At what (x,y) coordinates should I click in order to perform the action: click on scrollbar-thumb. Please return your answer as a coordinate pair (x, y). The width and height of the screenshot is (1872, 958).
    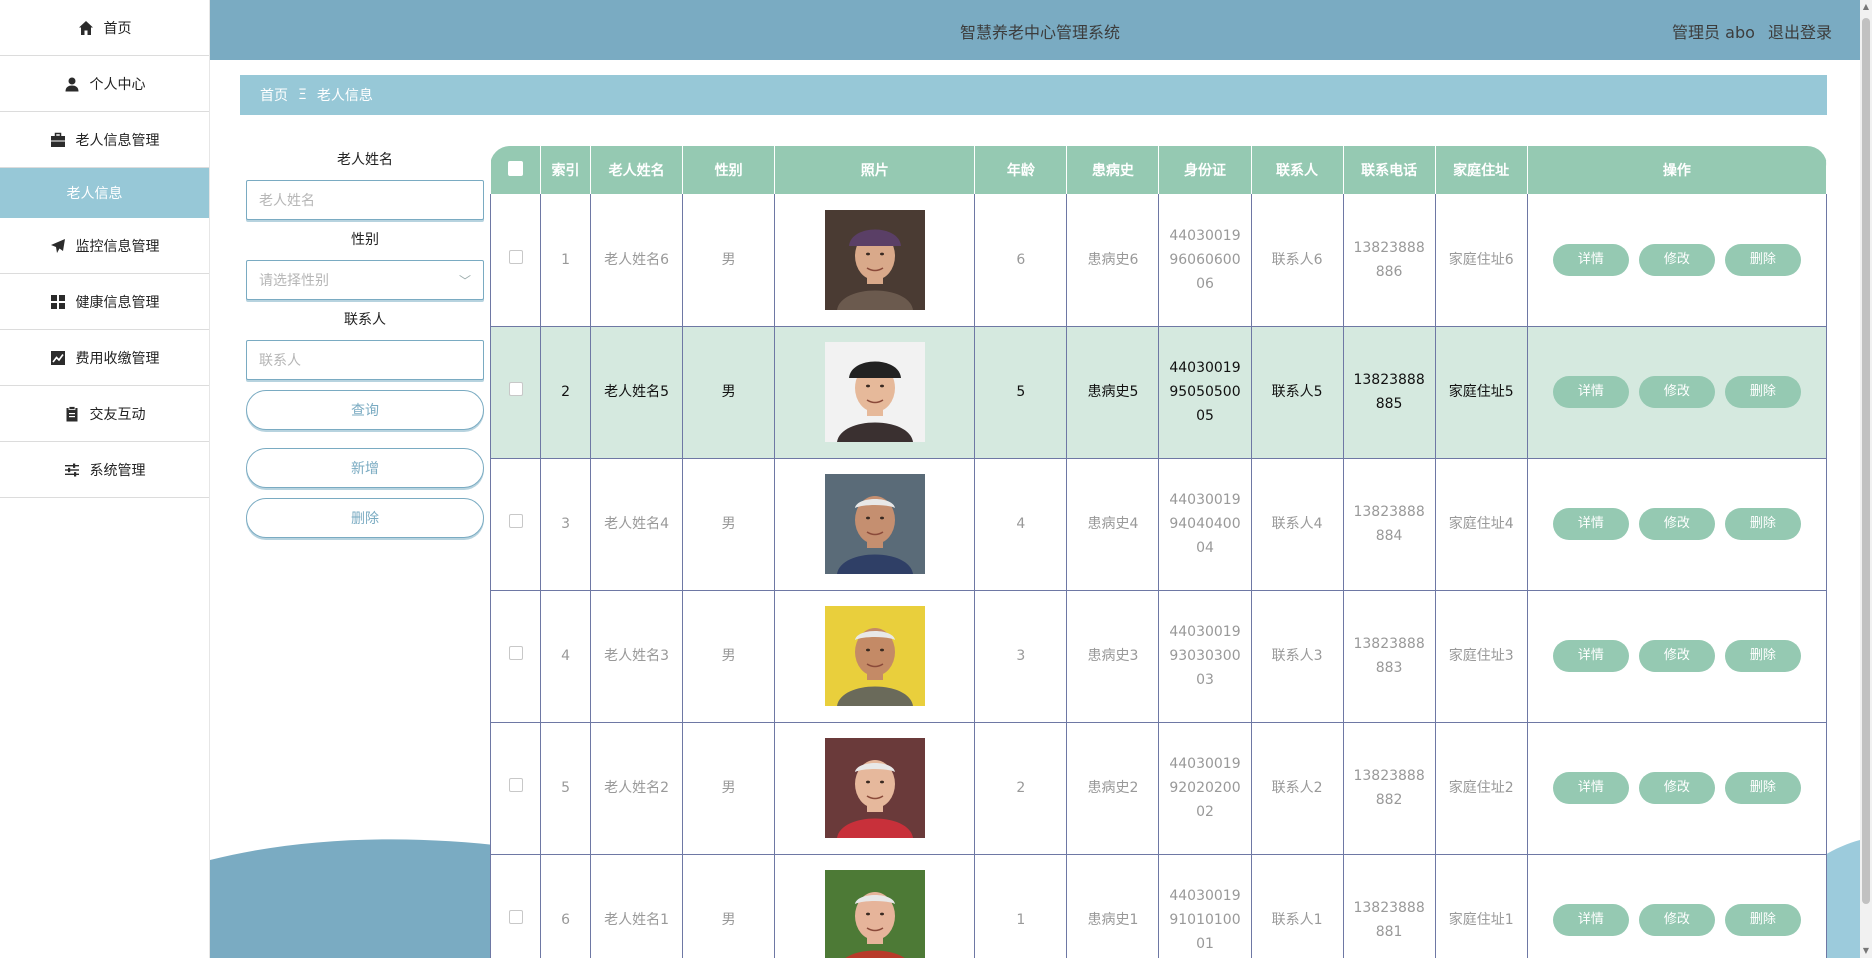
    Looking at the image, I should click on (1866, 461).